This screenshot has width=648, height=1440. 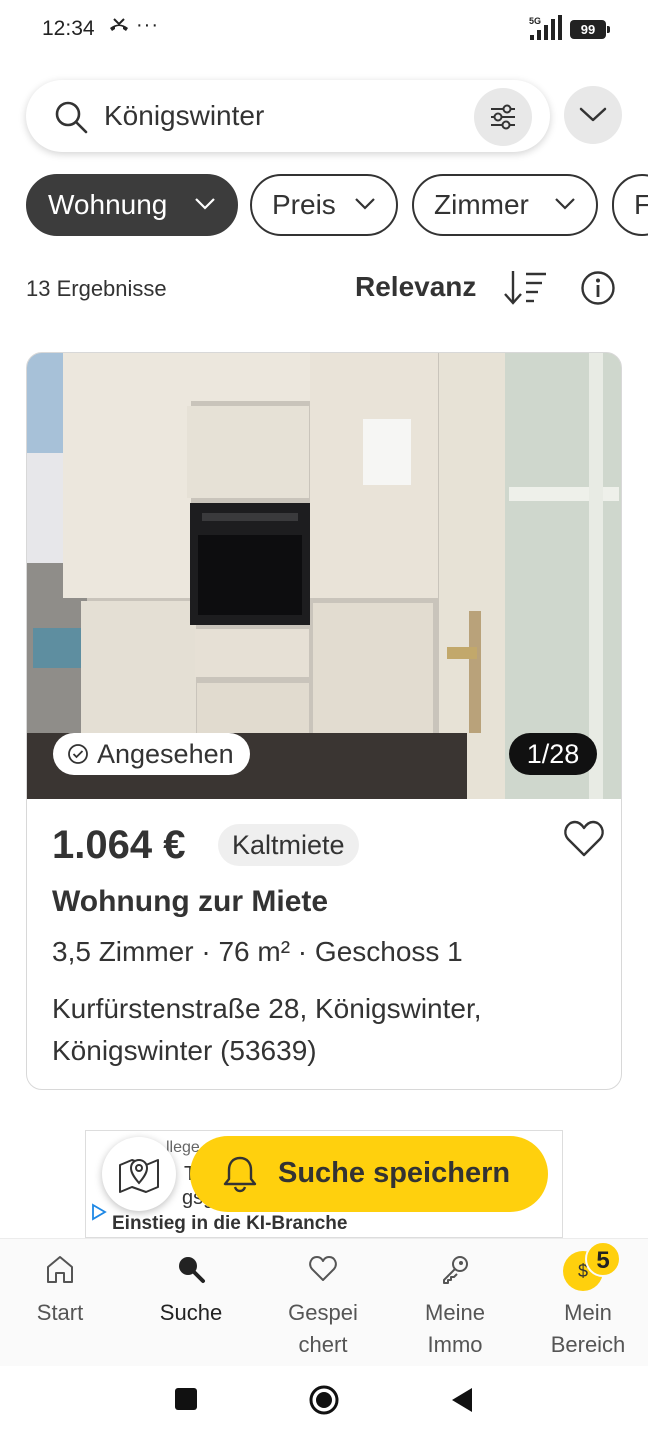 I want to click on chip-zimmer: Zimmer, so click(x=505, y=205).